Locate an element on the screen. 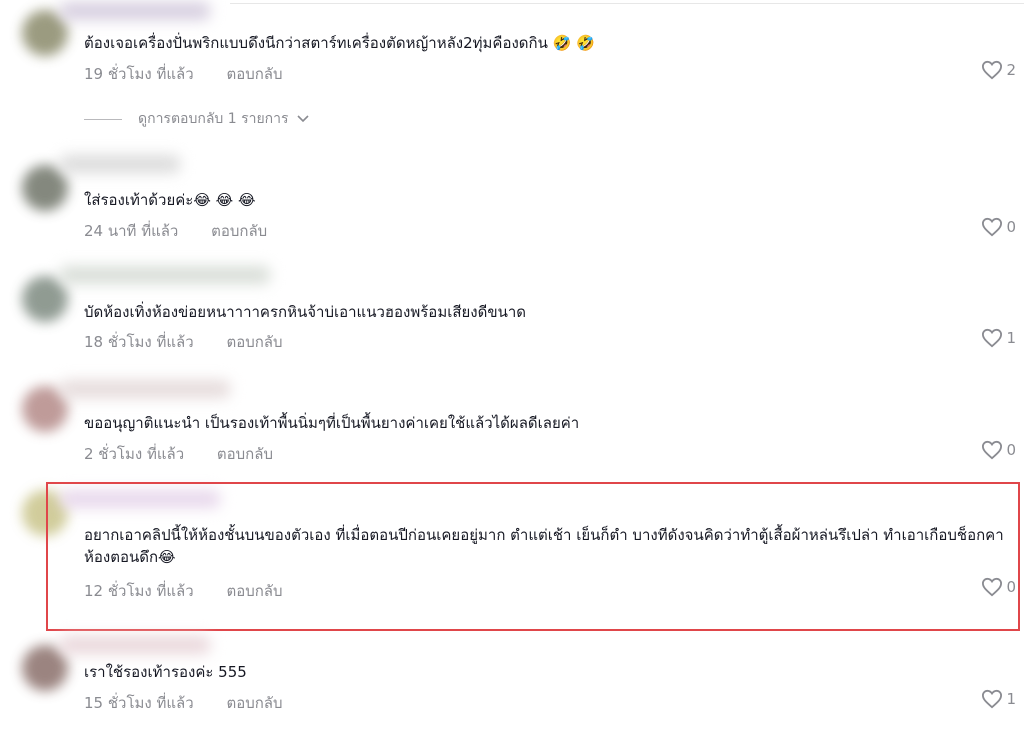 This screenshot has width=1024, height=744. comment-meta: 24 นาที ที่แล้ว ตอบกลับ is located at coordinates (175, 231).